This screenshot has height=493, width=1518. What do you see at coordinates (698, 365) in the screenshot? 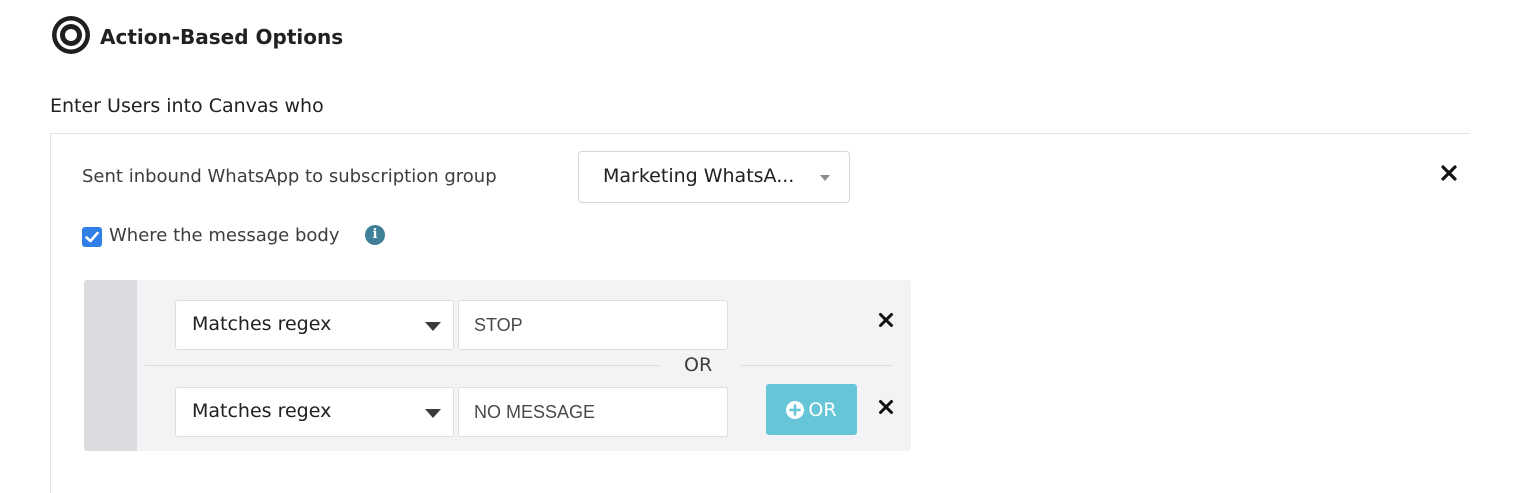
I see `or-separator-label: OR` at bounding box center [698, 365].